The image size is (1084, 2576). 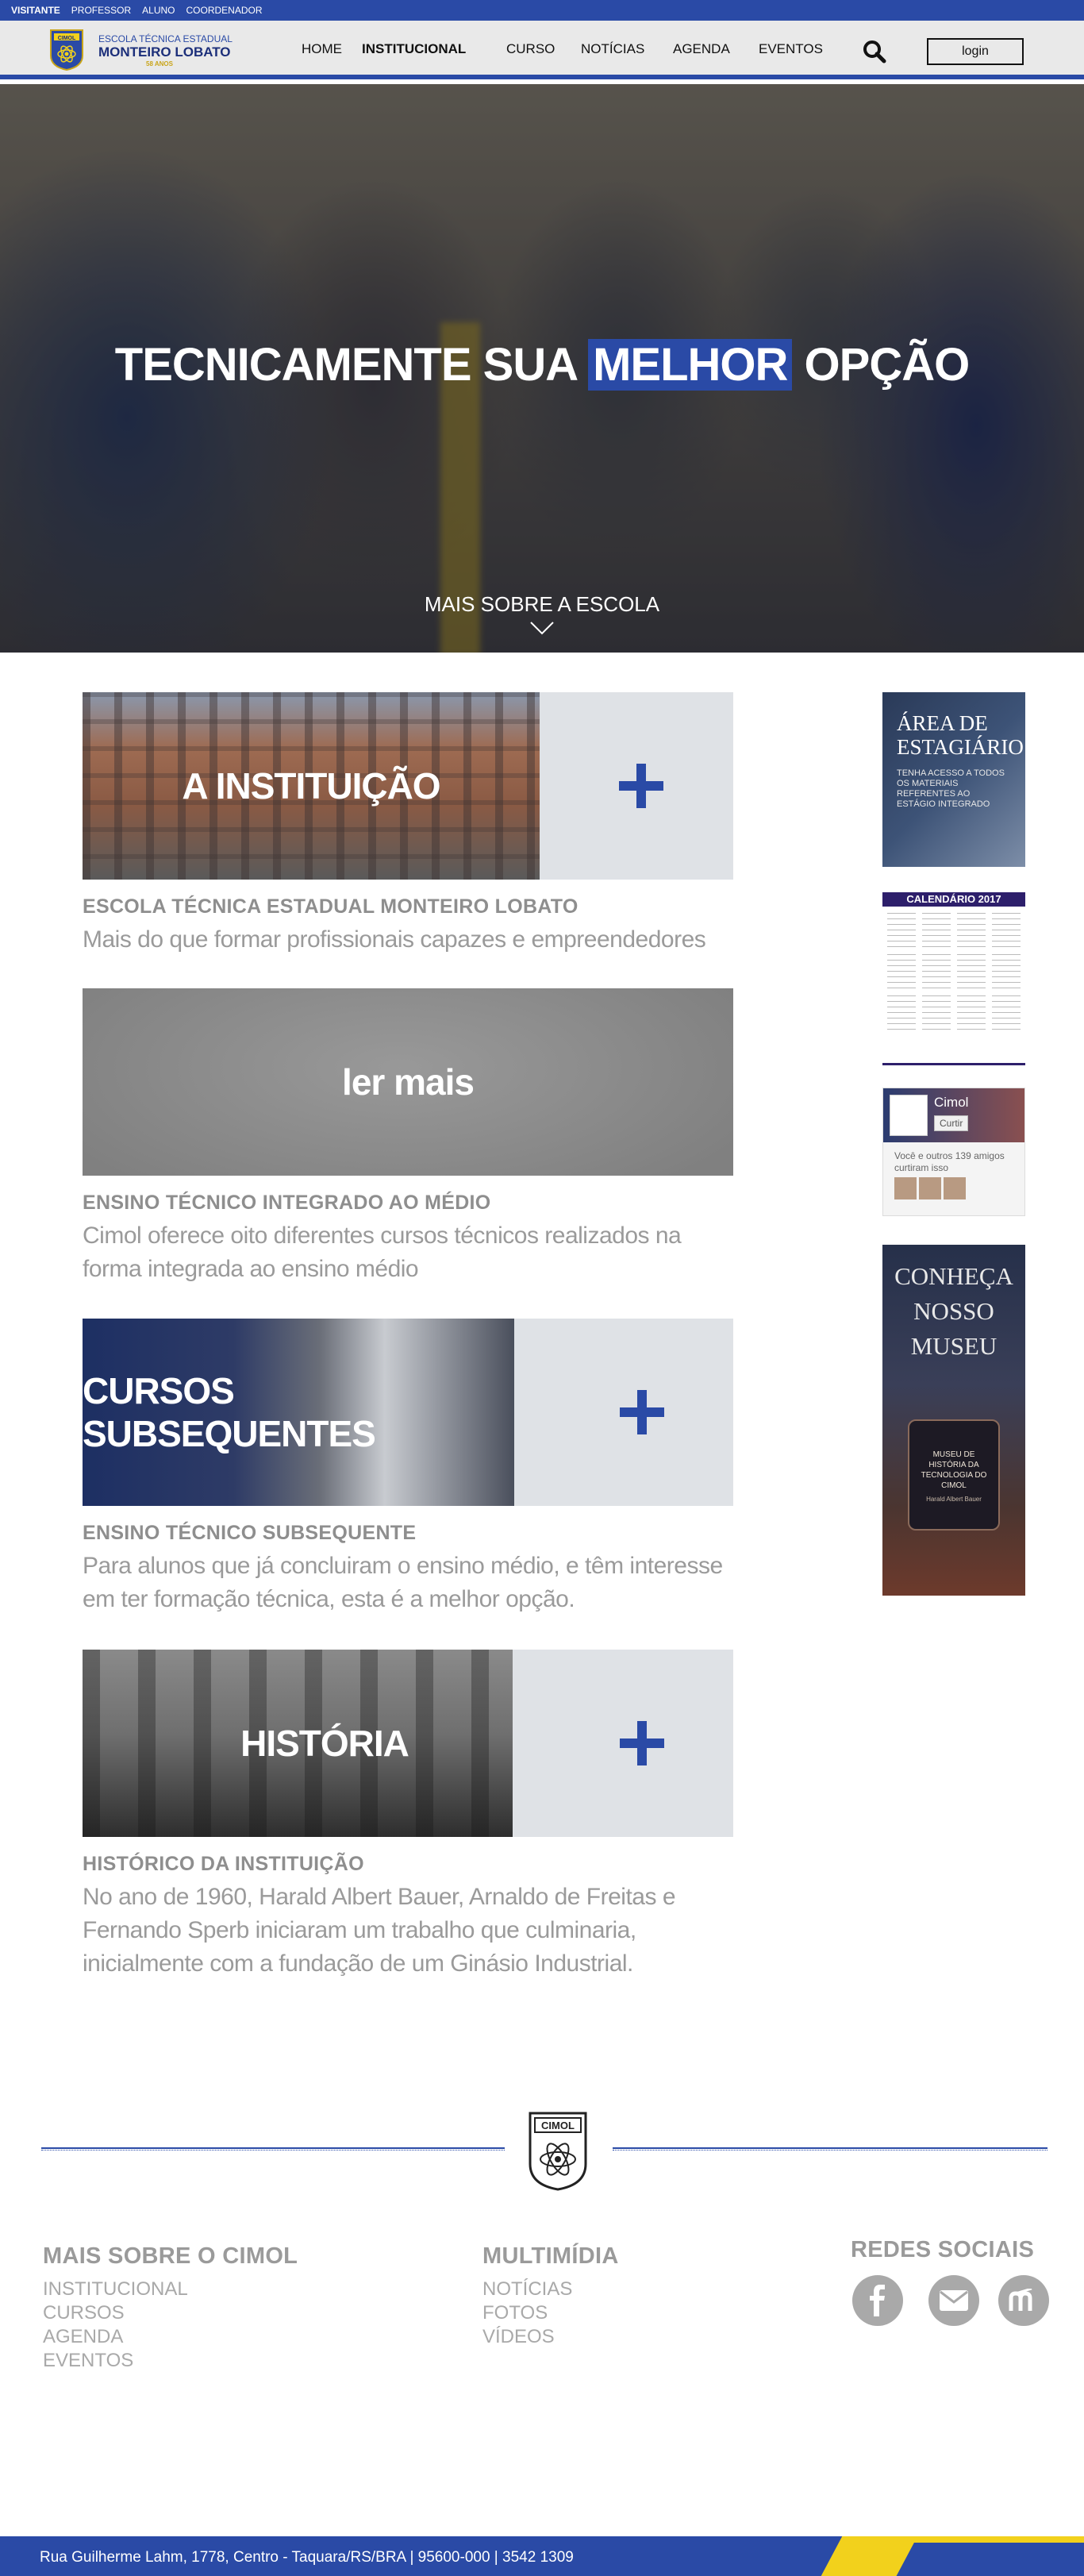 I want to click on museum-badge-subtitle: Harald Albert Bauer, so click(x=954, y=1499).